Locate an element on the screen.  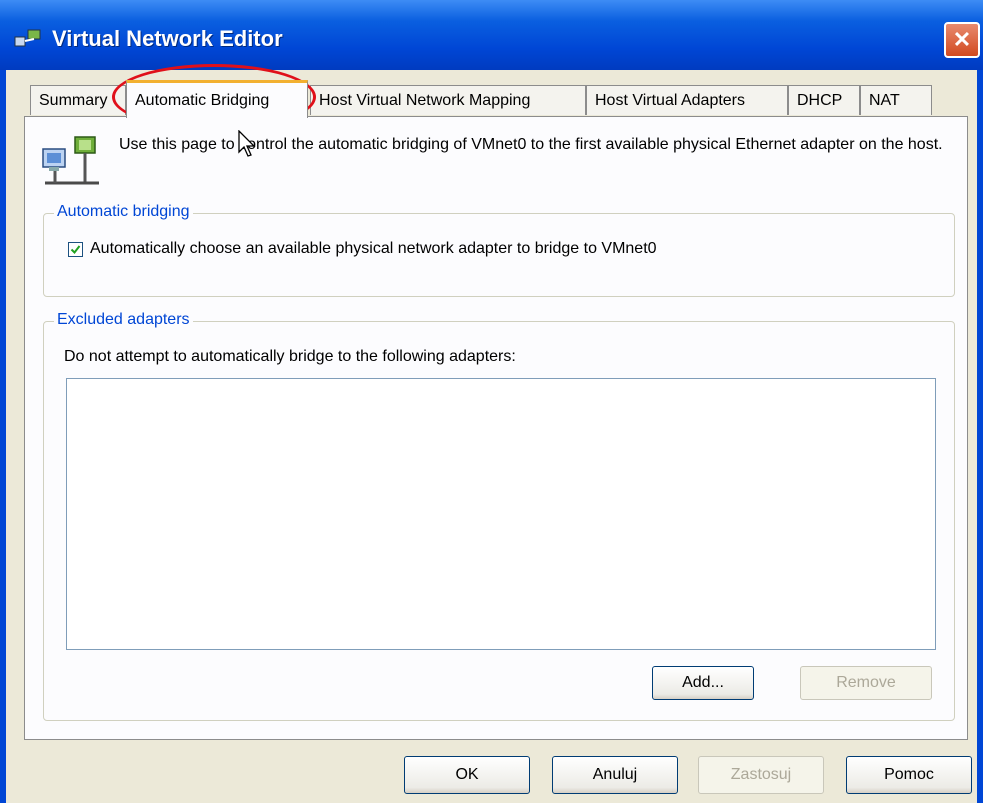
apply-button: Zastosuj is located at coordinates (761, 775).